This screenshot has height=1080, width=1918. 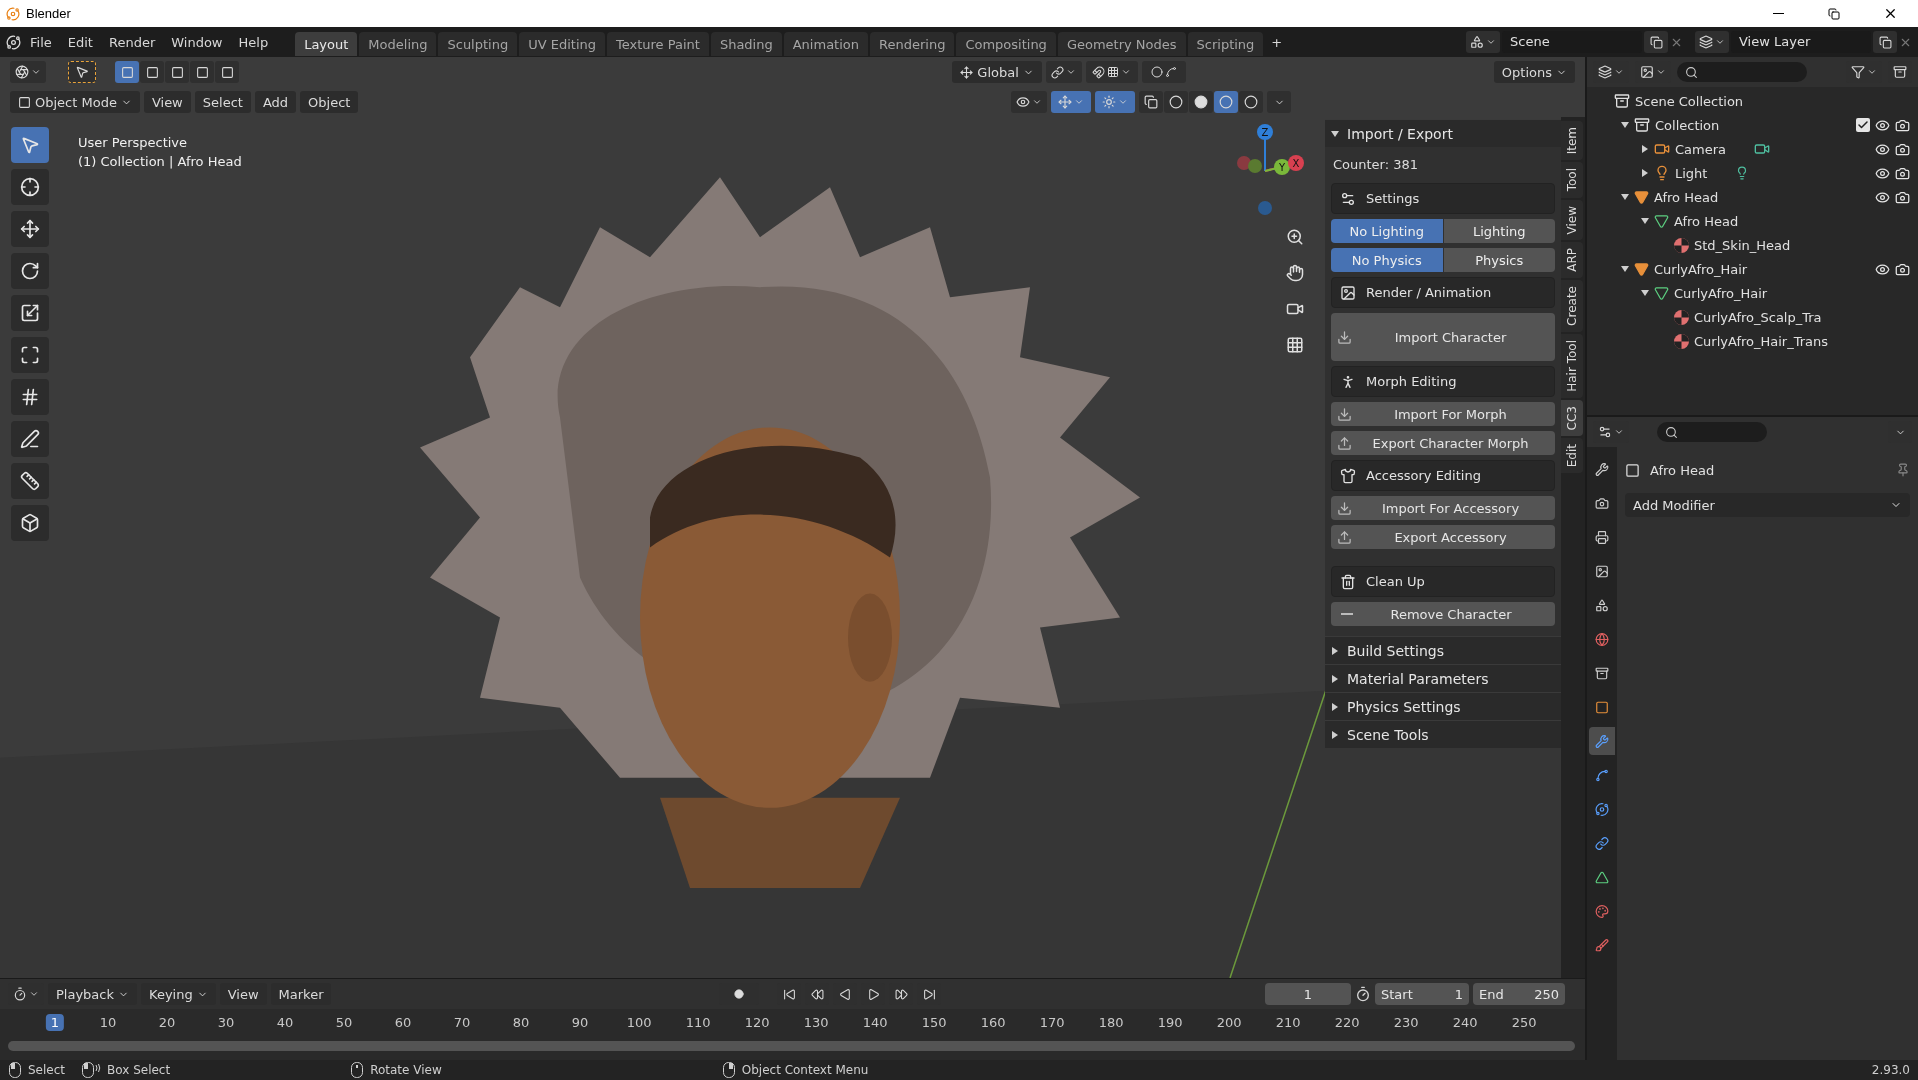 I want to click on pencil-tool, so click(x=30, y=439).